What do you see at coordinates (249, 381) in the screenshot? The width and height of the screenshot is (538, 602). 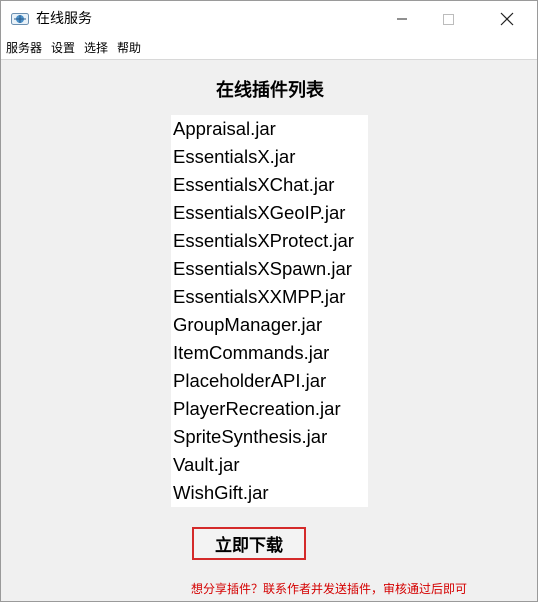 I see `plugin-list-item: PlaceholderAPI.jar` at bounding box center [249, 381].